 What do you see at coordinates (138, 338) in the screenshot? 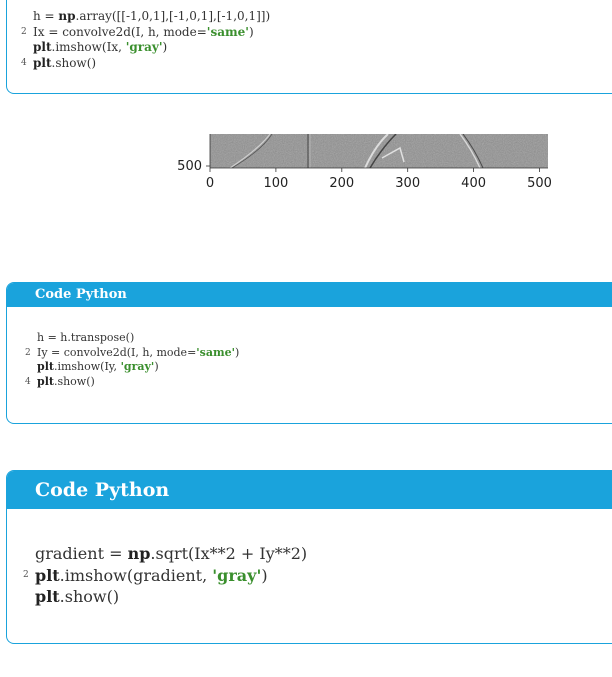
I see `code-line: h = h.transpose()` at bounding box center [138, 338].